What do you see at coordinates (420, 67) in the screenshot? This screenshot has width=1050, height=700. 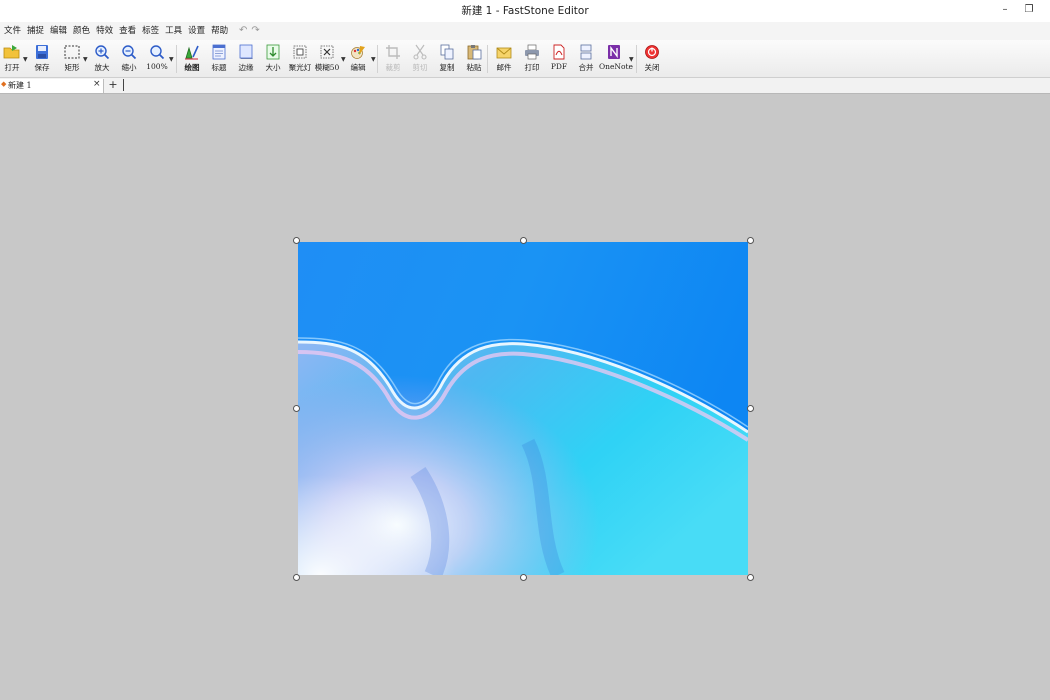 I see `cut-label: 剪切` at bounding box center [420, 67].